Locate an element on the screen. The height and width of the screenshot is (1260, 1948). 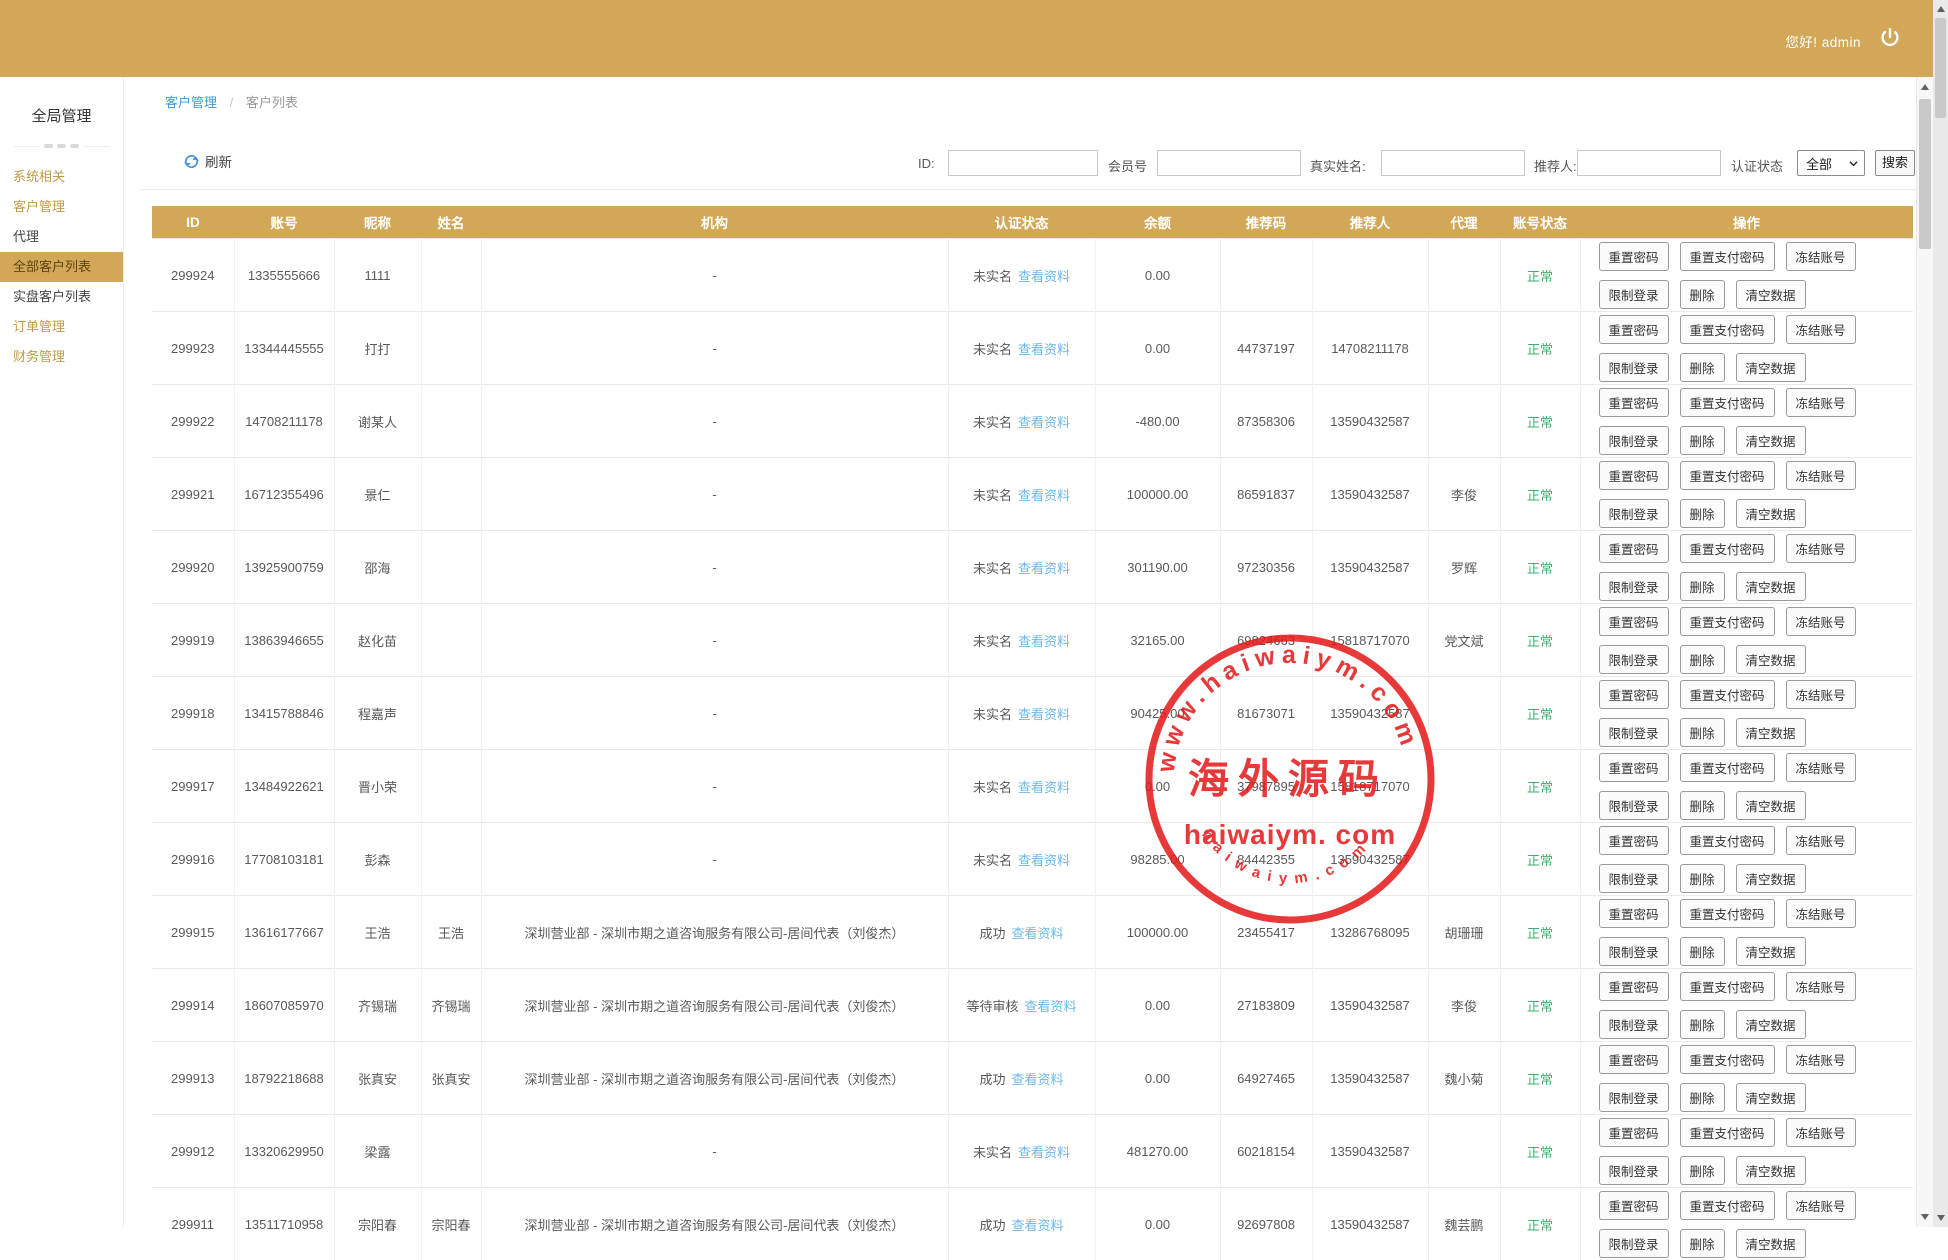
sidebar-item-系统相关: 系统相关 is located at coordinates (61, 177).